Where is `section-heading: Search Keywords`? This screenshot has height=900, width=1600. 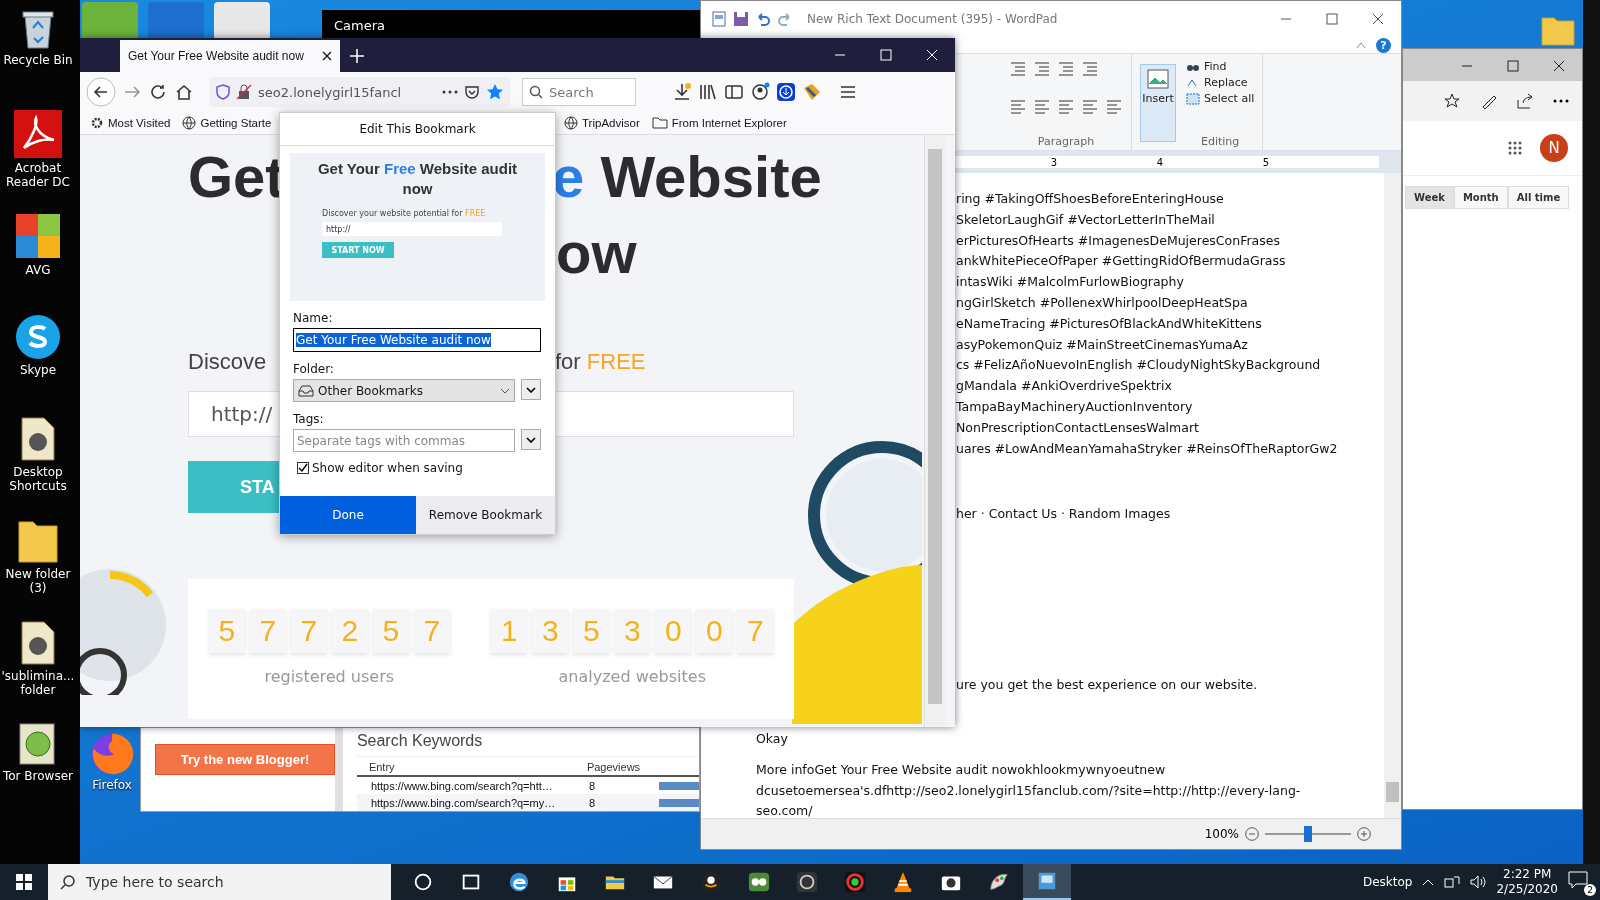
section-heading: Search Keywords is located at coordinates (420, 741).